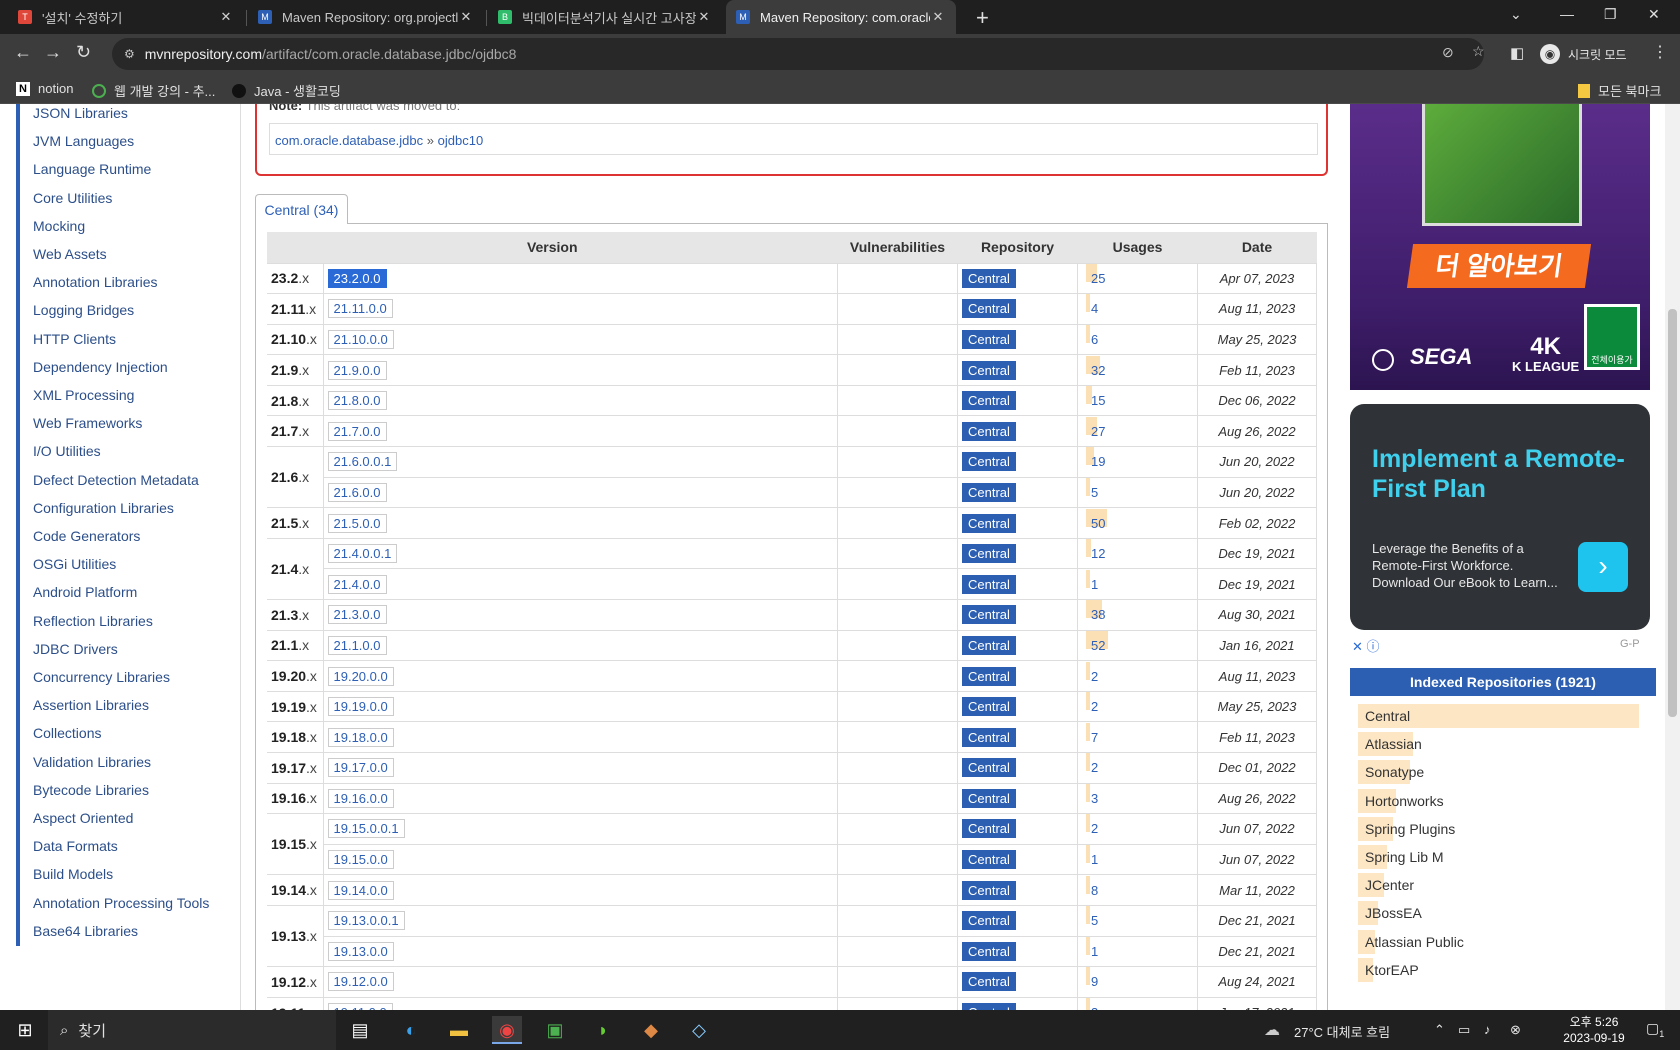 This screenshot has height=1050, width=1680. Describe the element at coordinates (75, 310) in the screenshot. I see `sidebar-category-link: Logging Bridges` at that location.